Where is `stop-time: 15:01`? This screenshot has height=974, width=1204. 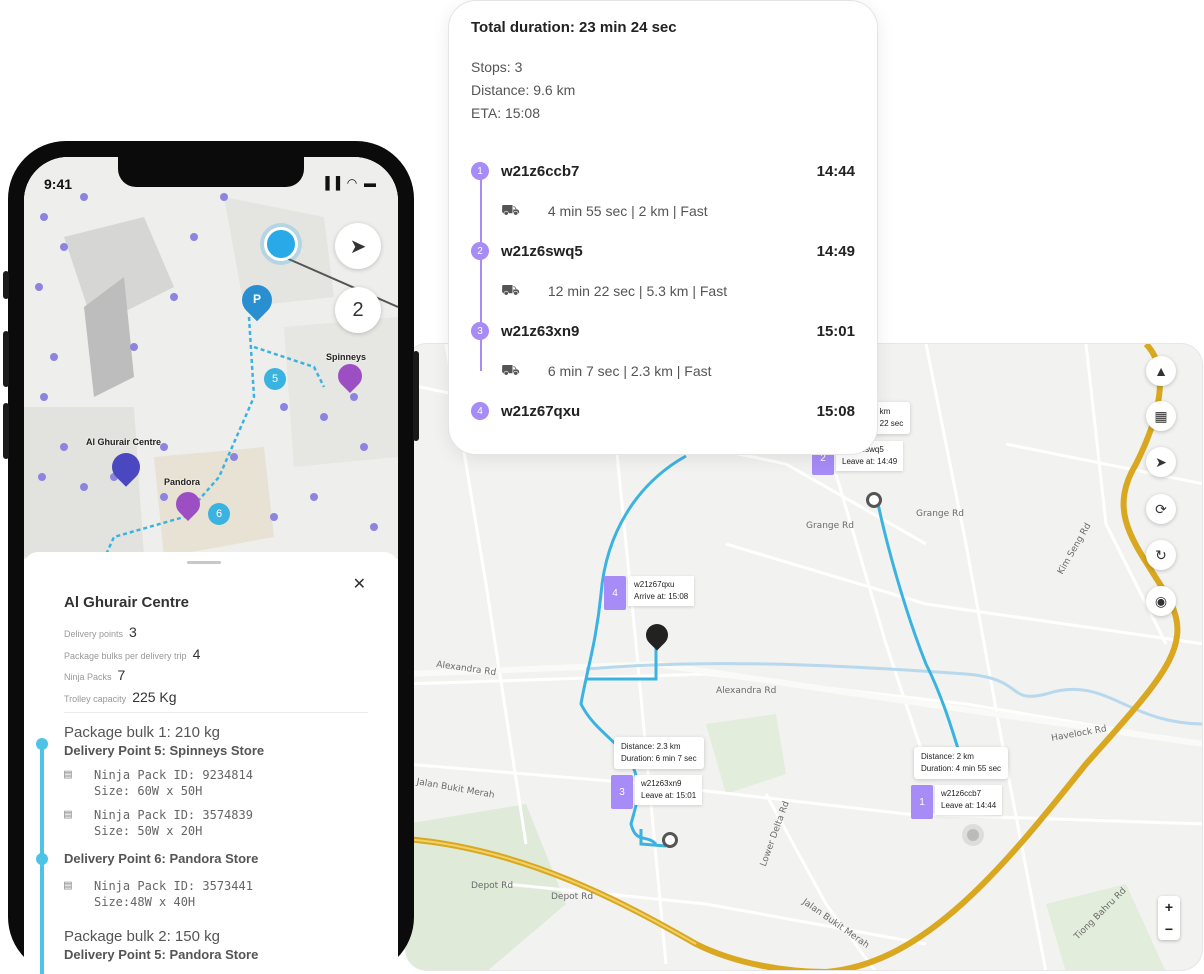 stop-time: 15:01 is located at coordinates (835, 331).